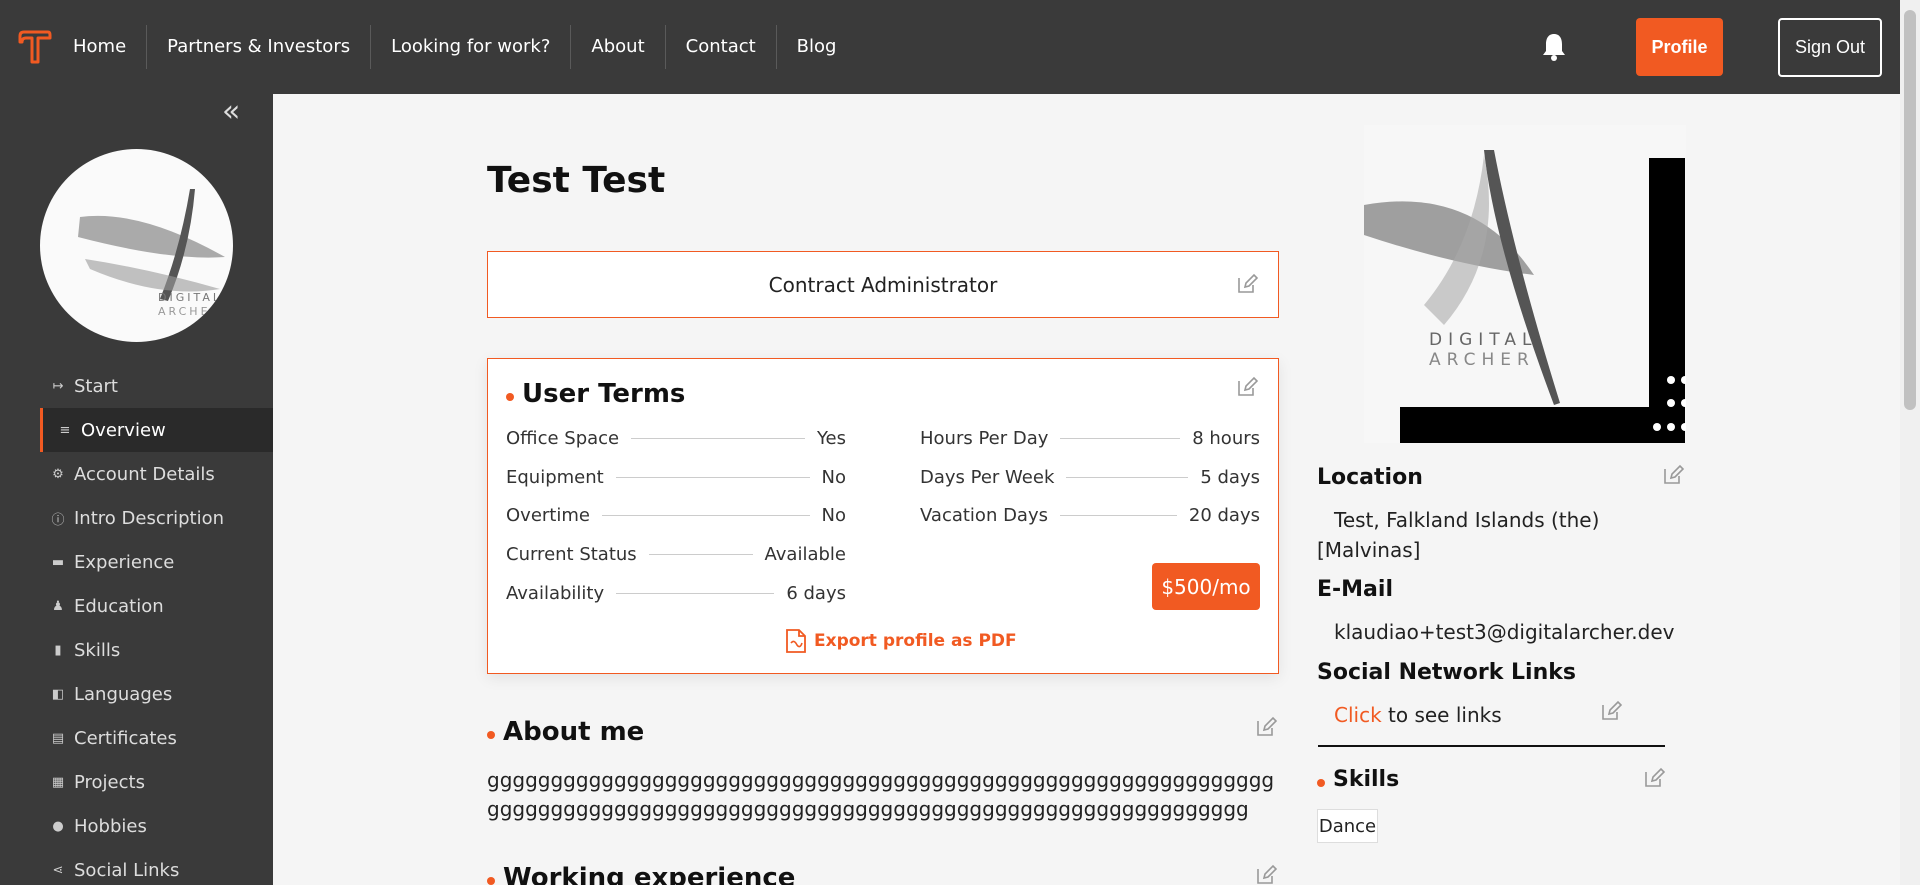  What do you see at coordinates (831, 438) in the screenshot?
I see `term-value: Yes` at bounding box center [831, 438].